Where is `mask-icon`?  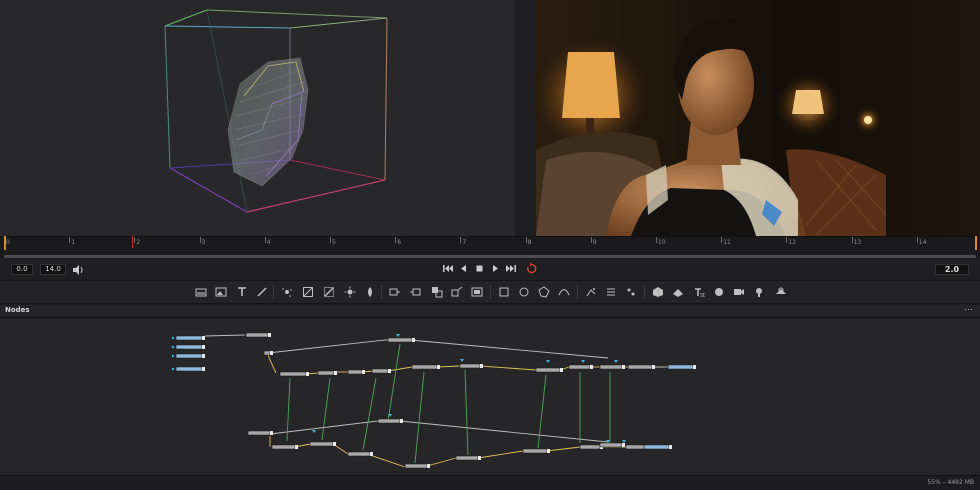 mask-icon is located at coordinates (477, 292).